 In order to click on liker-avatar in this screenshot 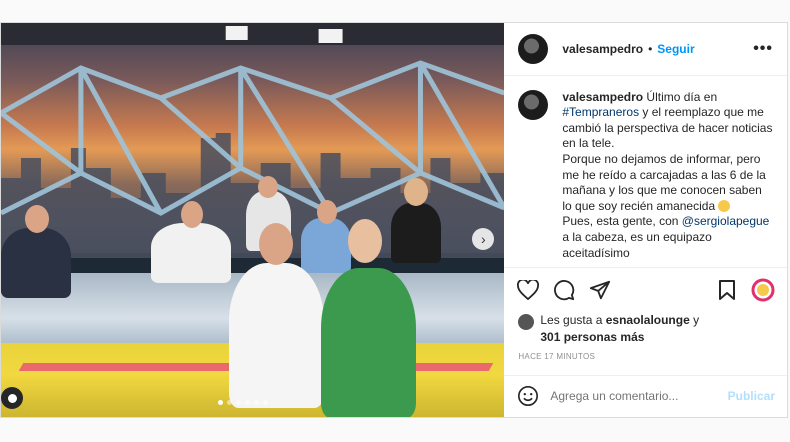, I will do `click(526, 321)`.